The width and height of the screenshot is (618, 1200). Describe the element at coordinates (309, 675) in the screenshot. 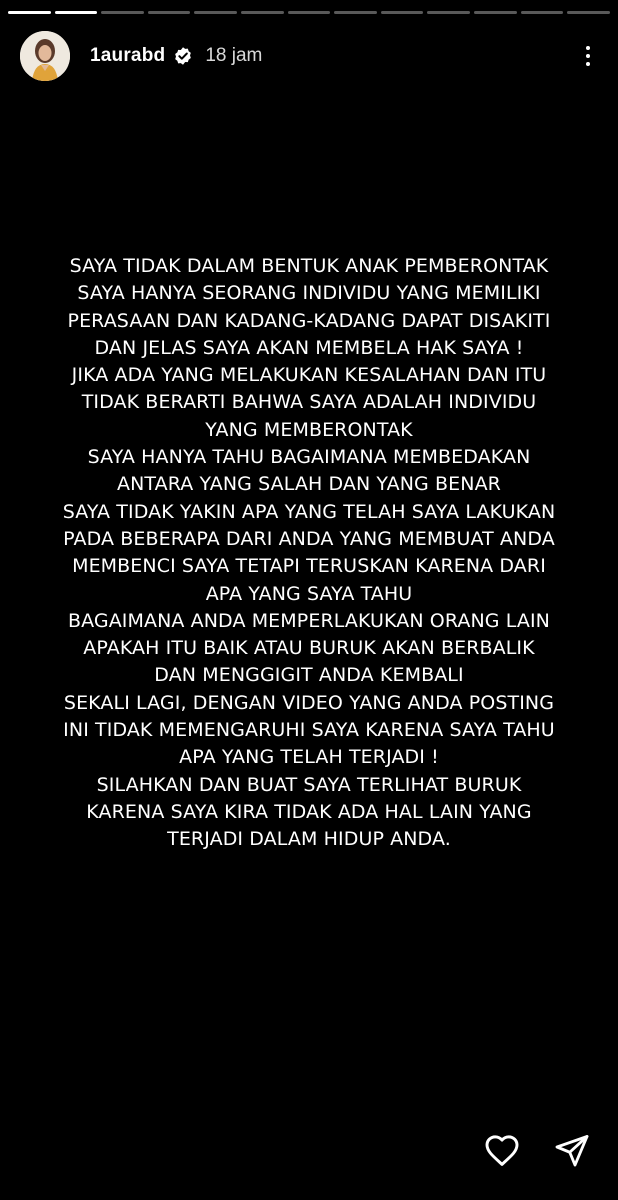

I see `story-text-line: DAN MENGGIGIT ANDA KEMBALI` at that location.